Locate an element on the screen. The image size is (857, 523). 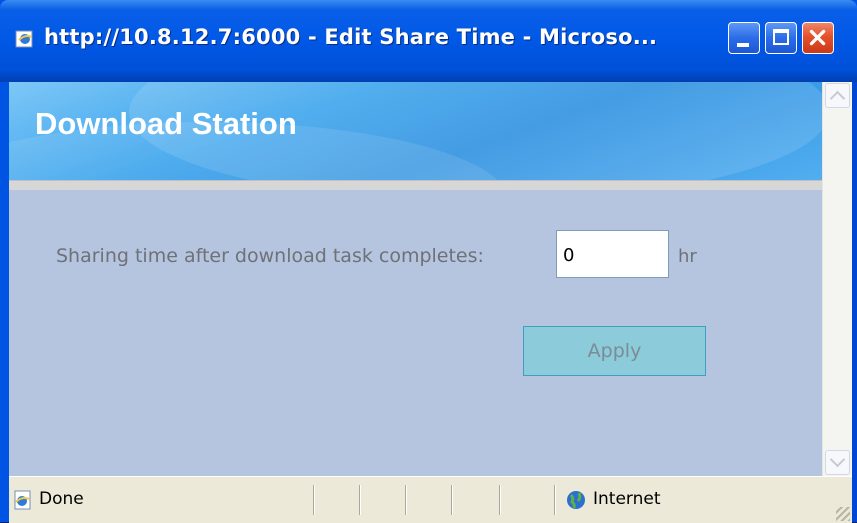
apply-button: Apply is located at coordinates (614, 351).